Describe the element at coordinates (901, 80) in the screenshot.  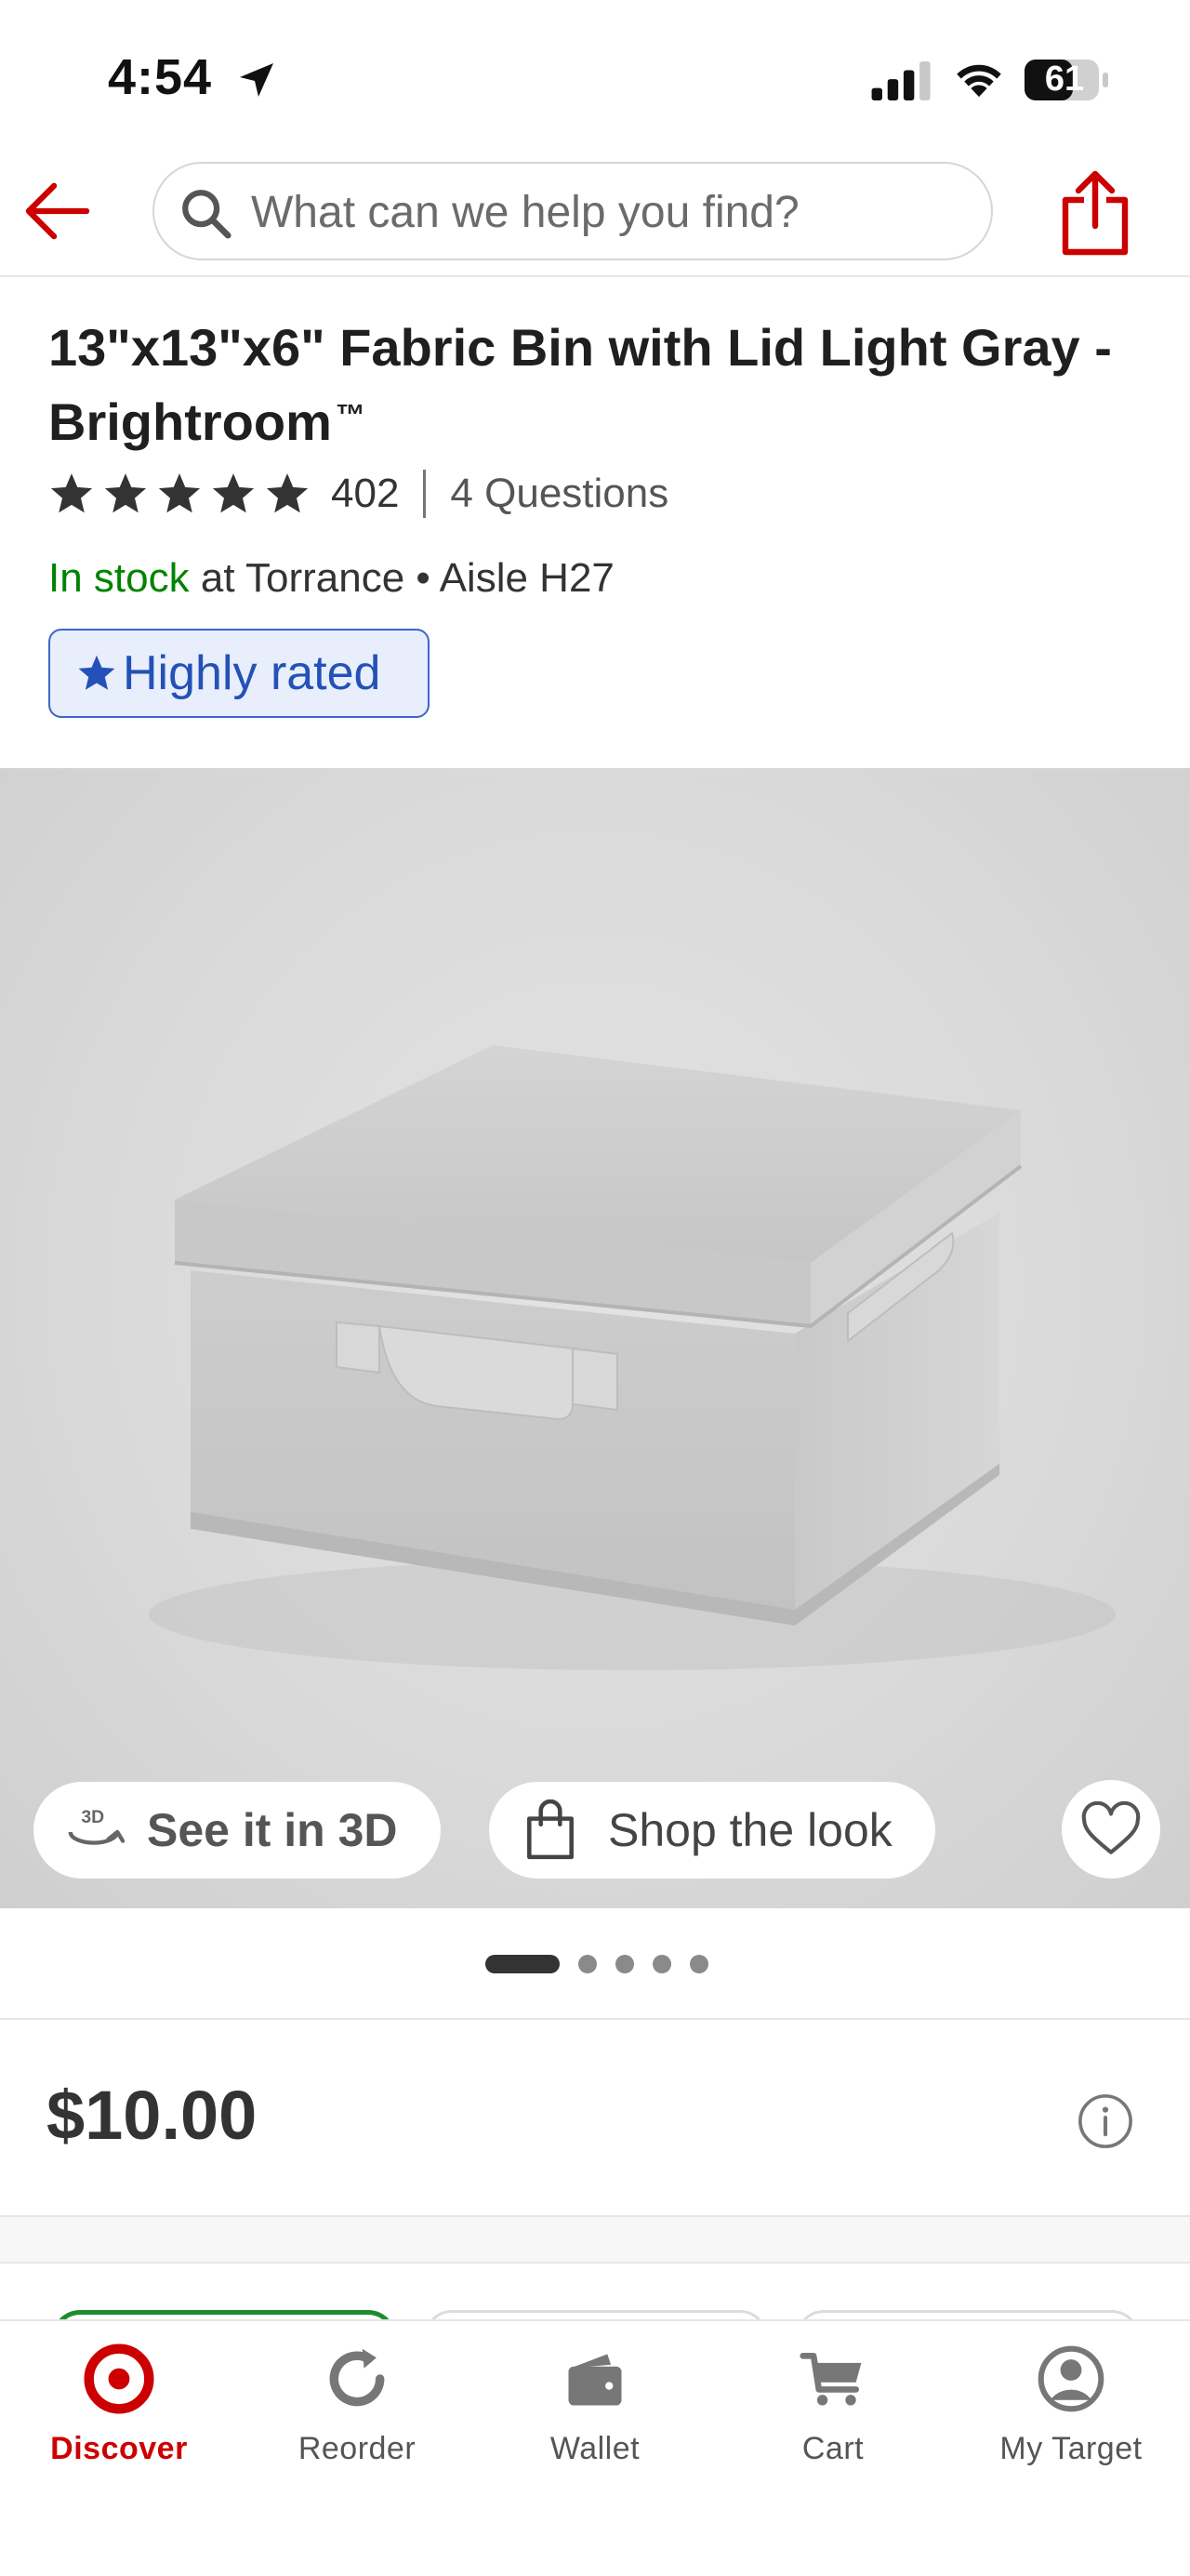
I see `cellular-signal-icon` at that location.